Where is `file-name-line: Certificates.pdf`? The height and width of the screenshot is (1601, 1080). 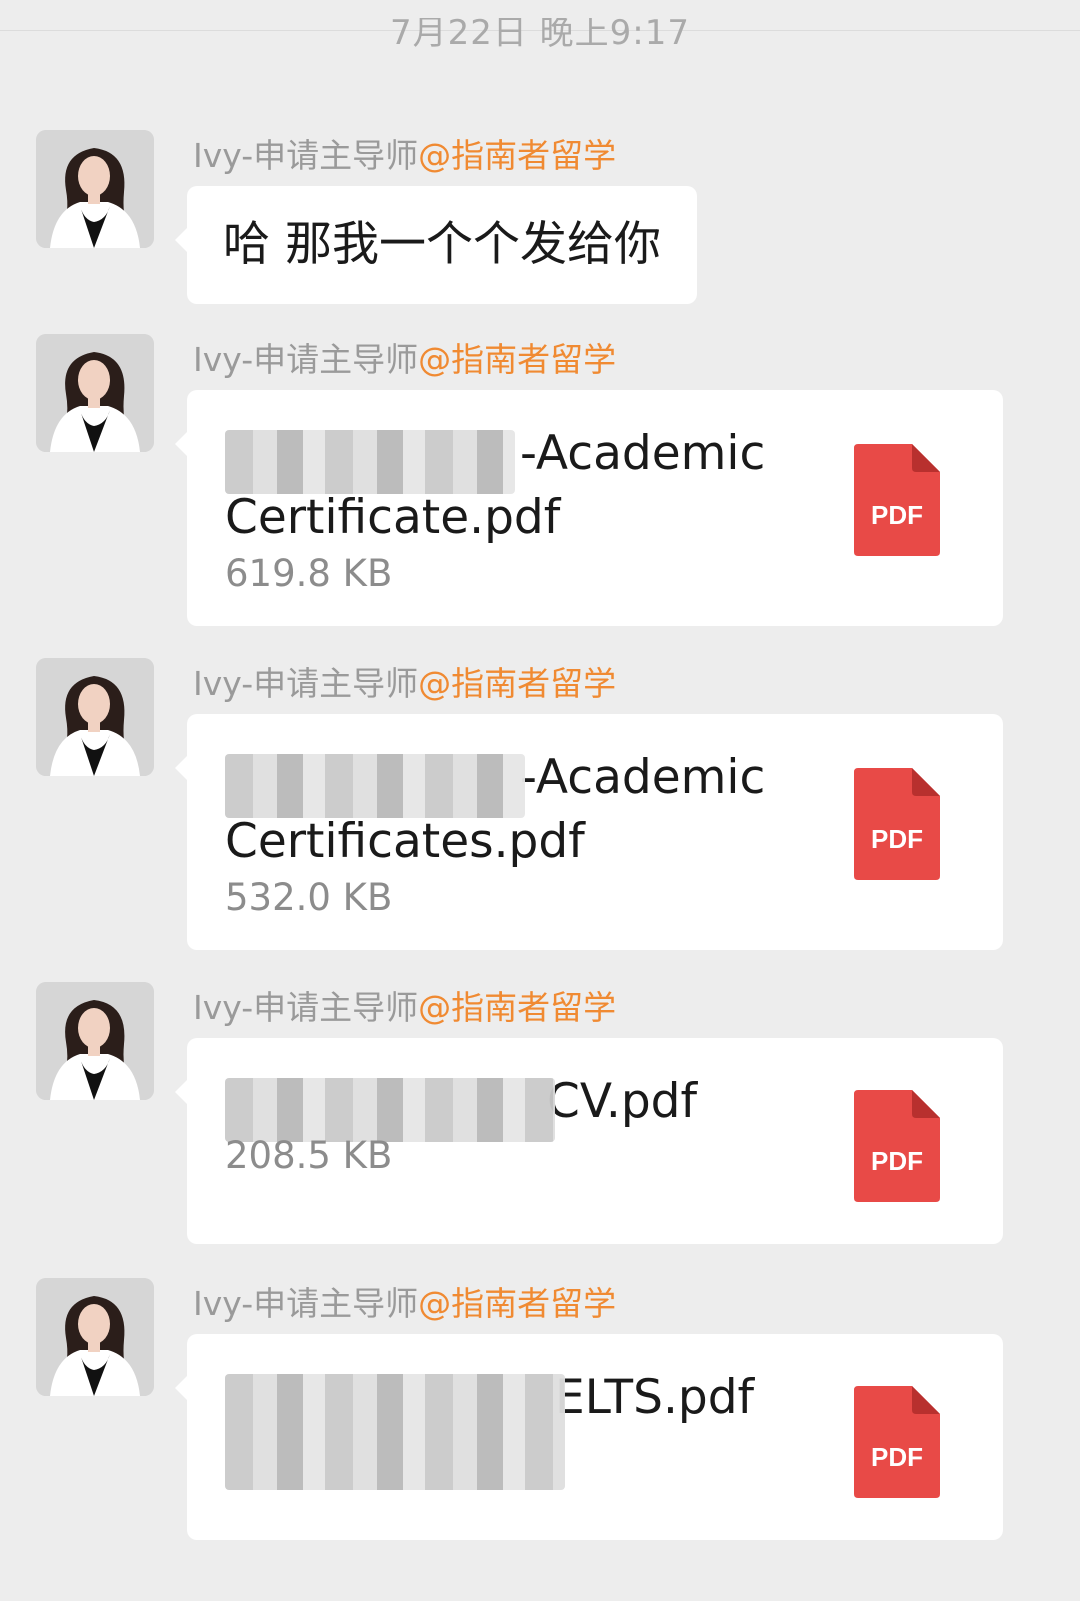 file-name-line: Certificates.pdf is located at coordinates (405, 841).